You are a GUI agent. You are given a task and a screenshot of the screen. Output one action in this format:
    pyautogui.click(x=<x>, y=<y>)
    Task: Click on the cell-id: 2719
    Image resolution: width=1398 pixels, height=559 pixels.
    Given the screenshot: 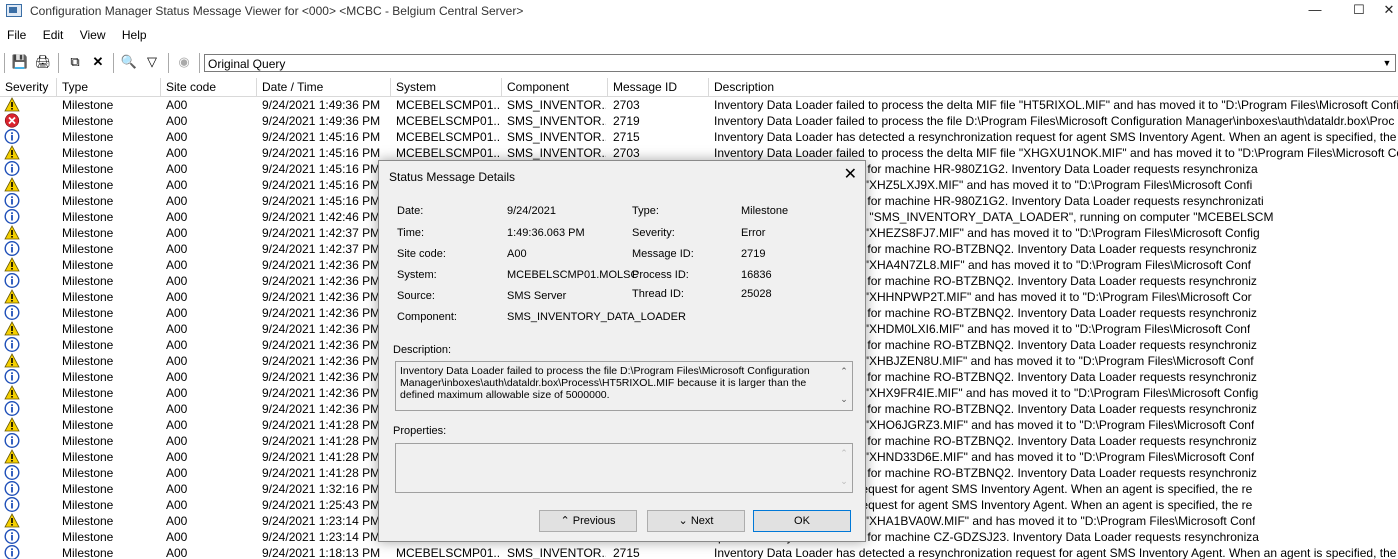 What is the action you would take?
    pyautogui.click(x=626, y=121)
    